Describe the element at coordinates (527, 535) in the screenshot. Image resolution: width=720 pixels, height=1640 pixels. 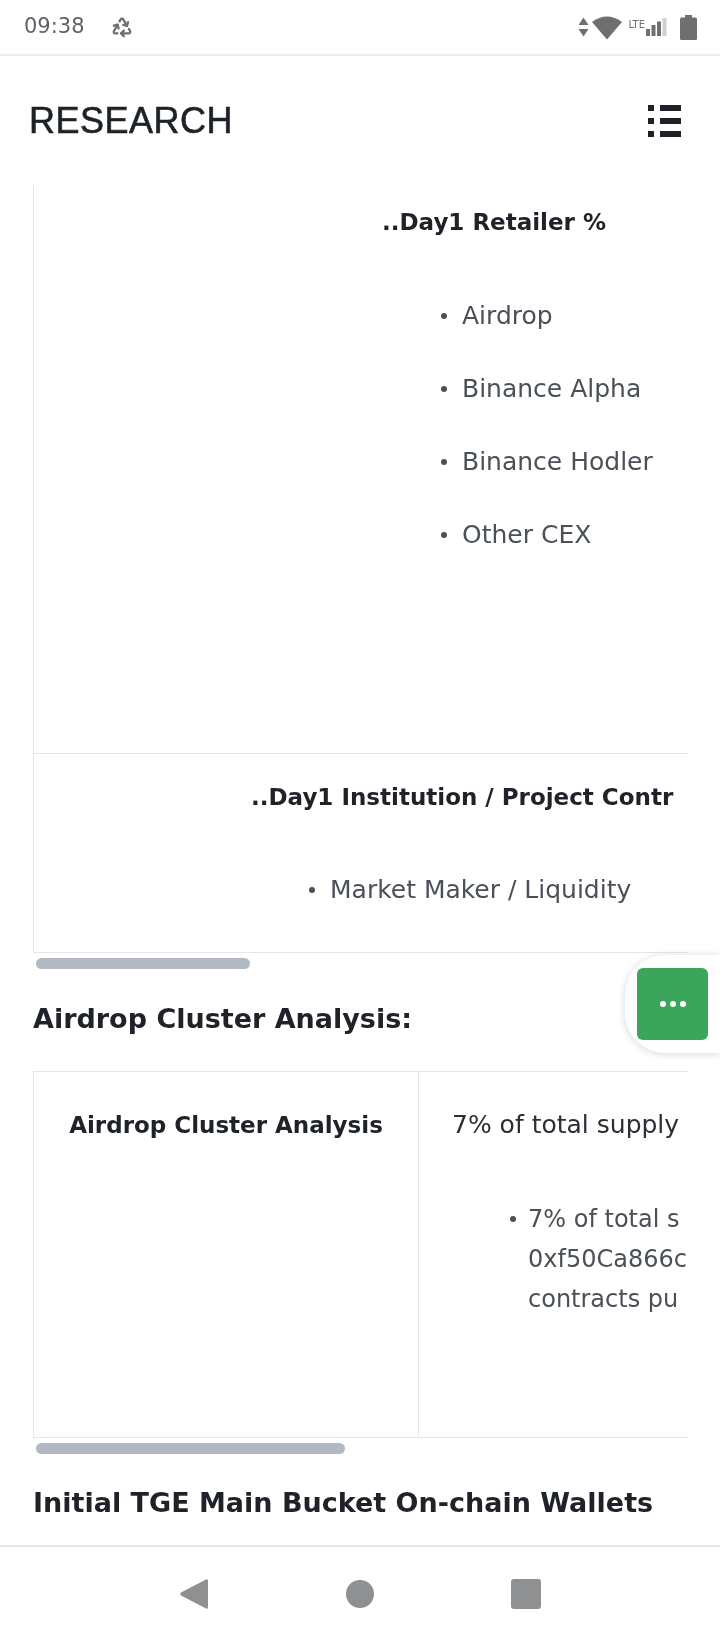
I see `list-item: Other CEX` at that location.